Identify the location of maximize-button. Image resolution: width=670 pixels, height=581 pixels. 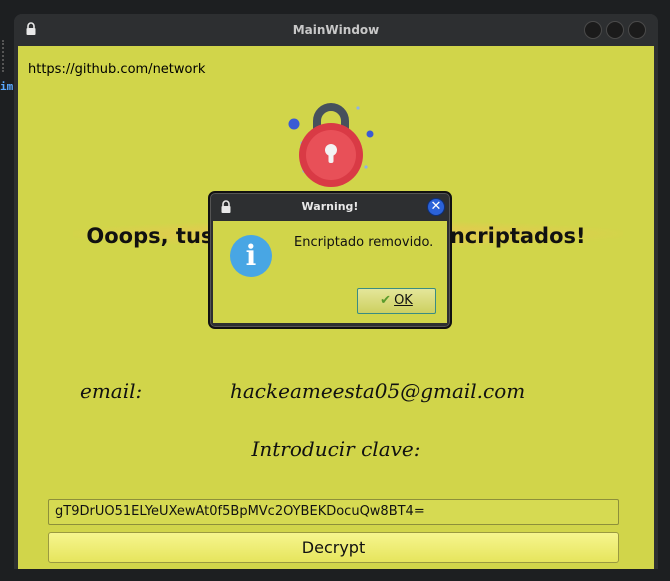
(615, 30).